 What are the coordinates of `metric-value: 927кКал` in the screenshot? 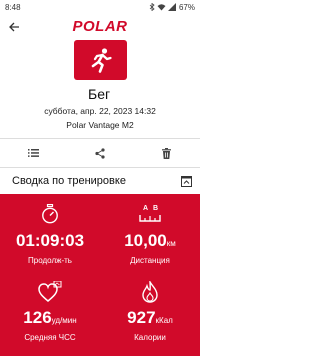 It's located at (150, 318).